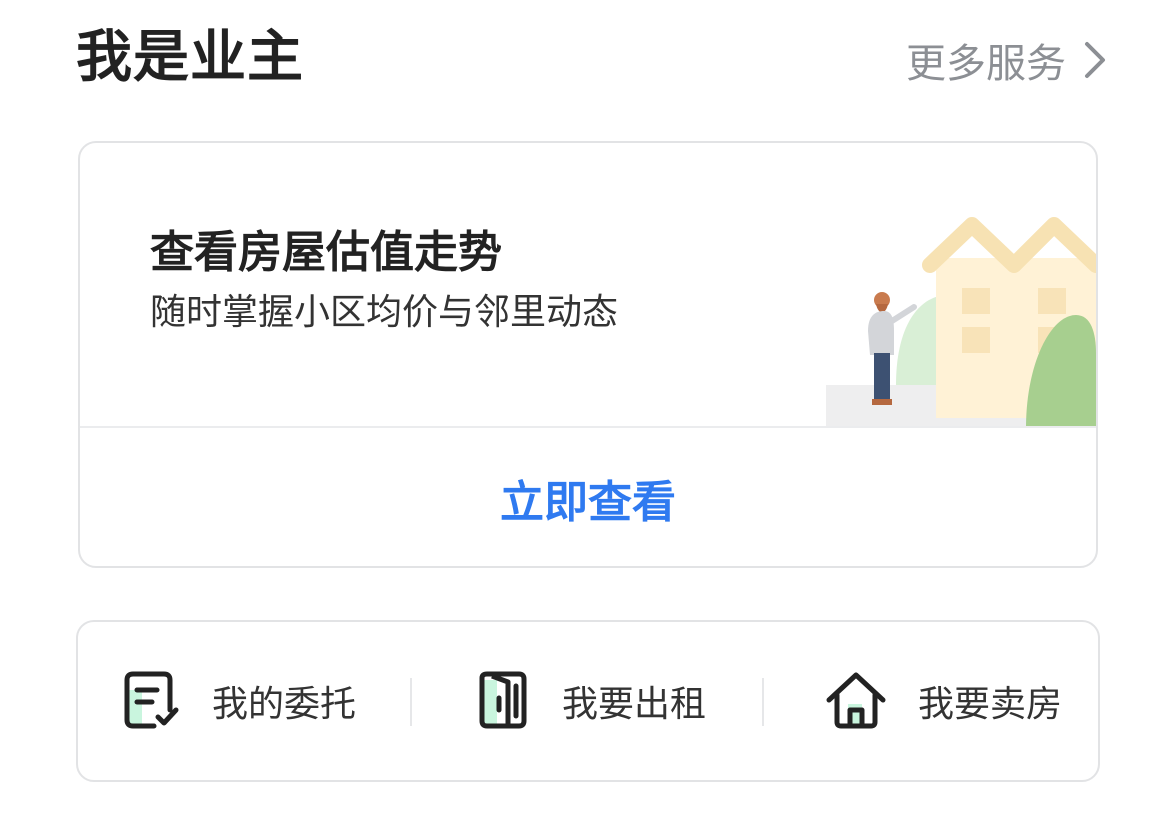 This screenshot has width=1176, height=814. I want to click on sell-house-label: 我要卖房, so click(990, 704).